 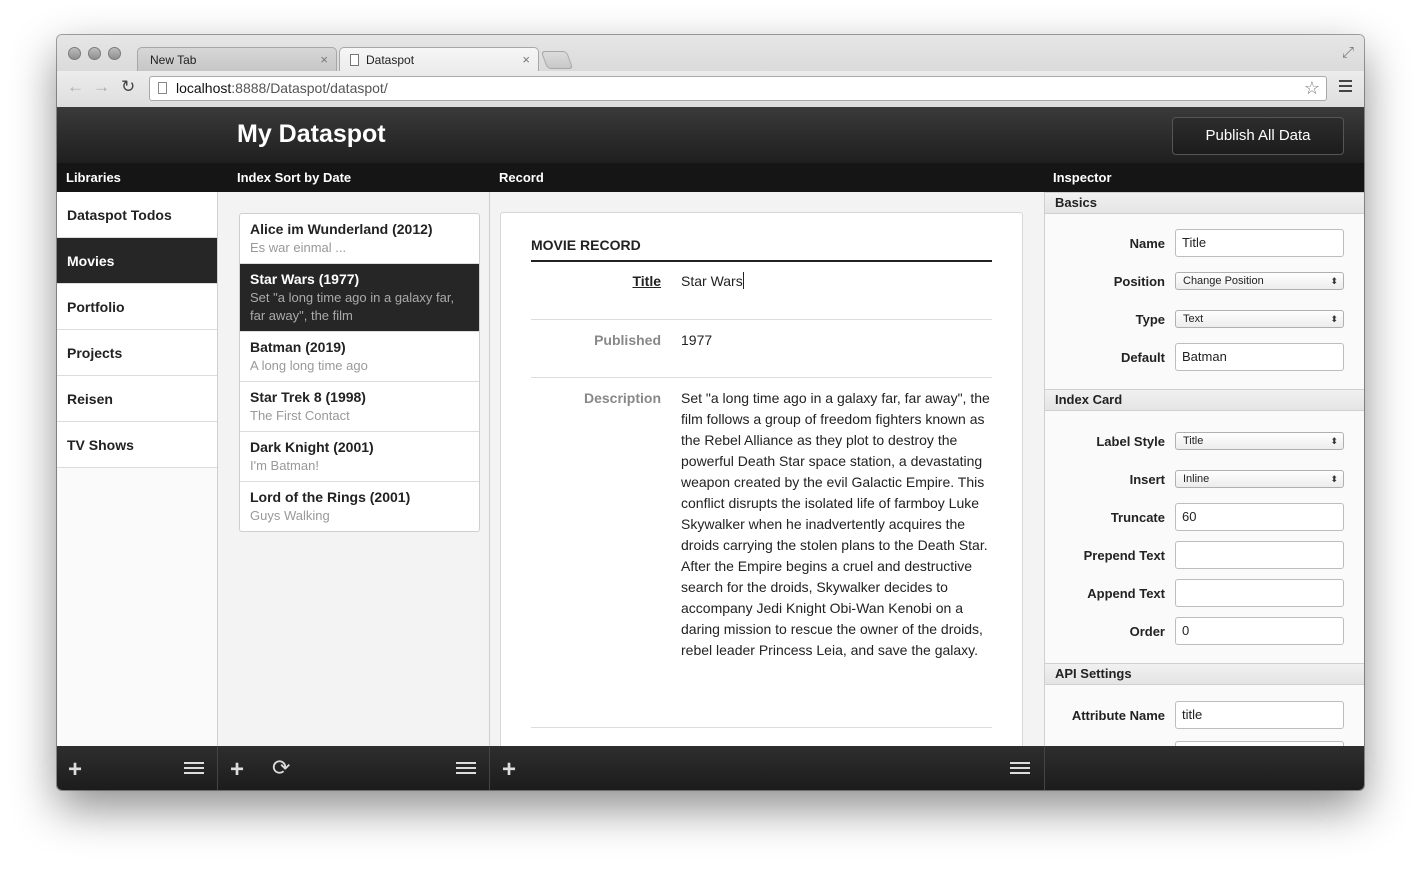 What do you see at coordinates (114, 53) in the screenshot?
I see `zoom-window-button` at bounding box center [114, 53].